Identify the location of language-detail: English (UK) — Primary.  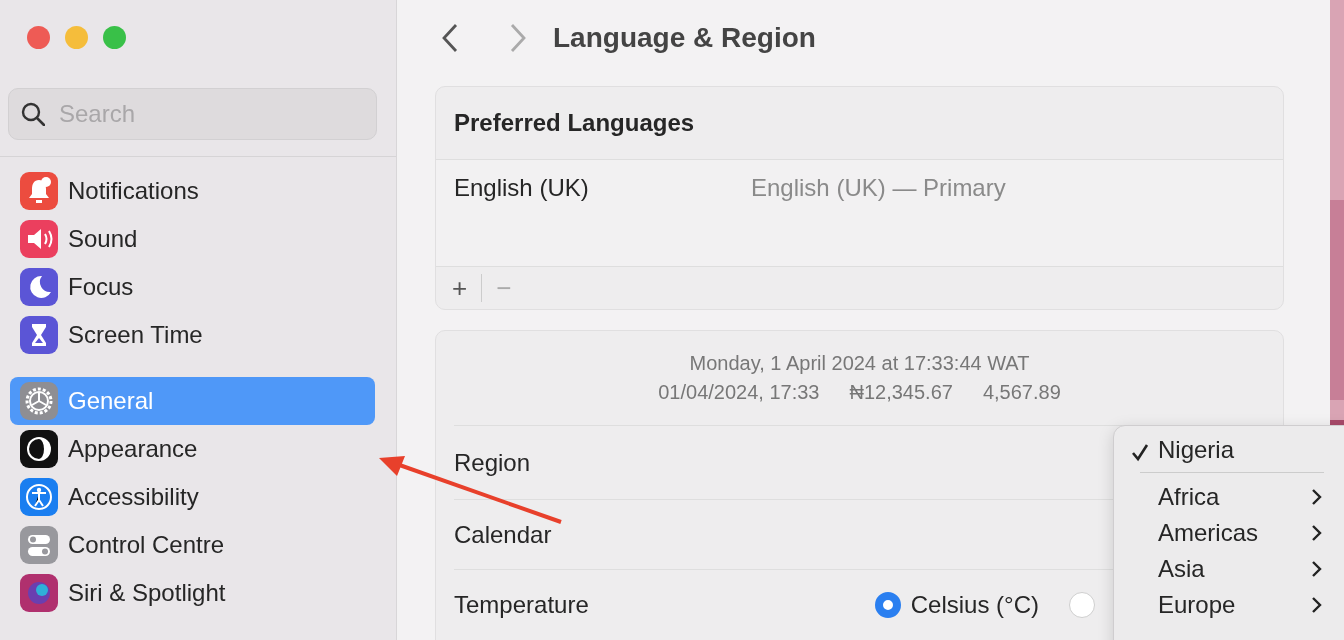
(878, 188).